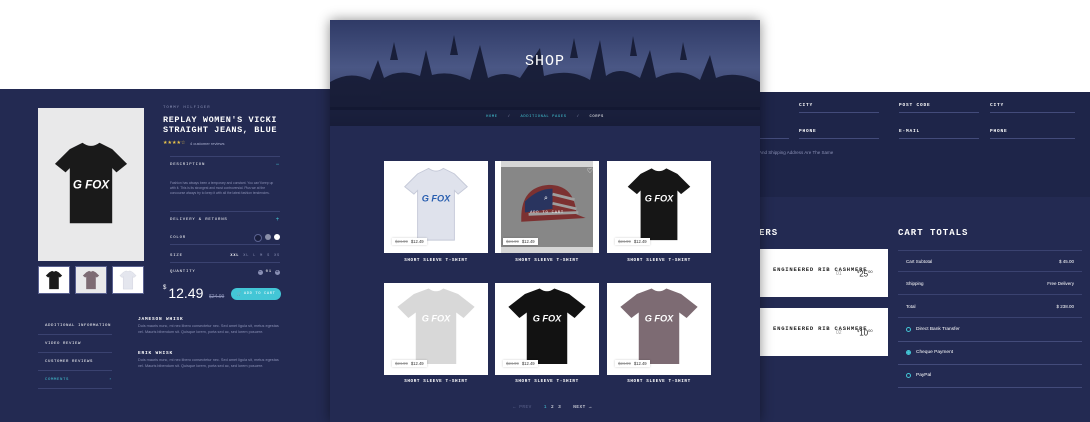 Image resolution: width=1090 pixels, height=422 pixels. Describe the element at coordinates (91, 280) in the screenshot. I see `thumbnail-purple` at that location.